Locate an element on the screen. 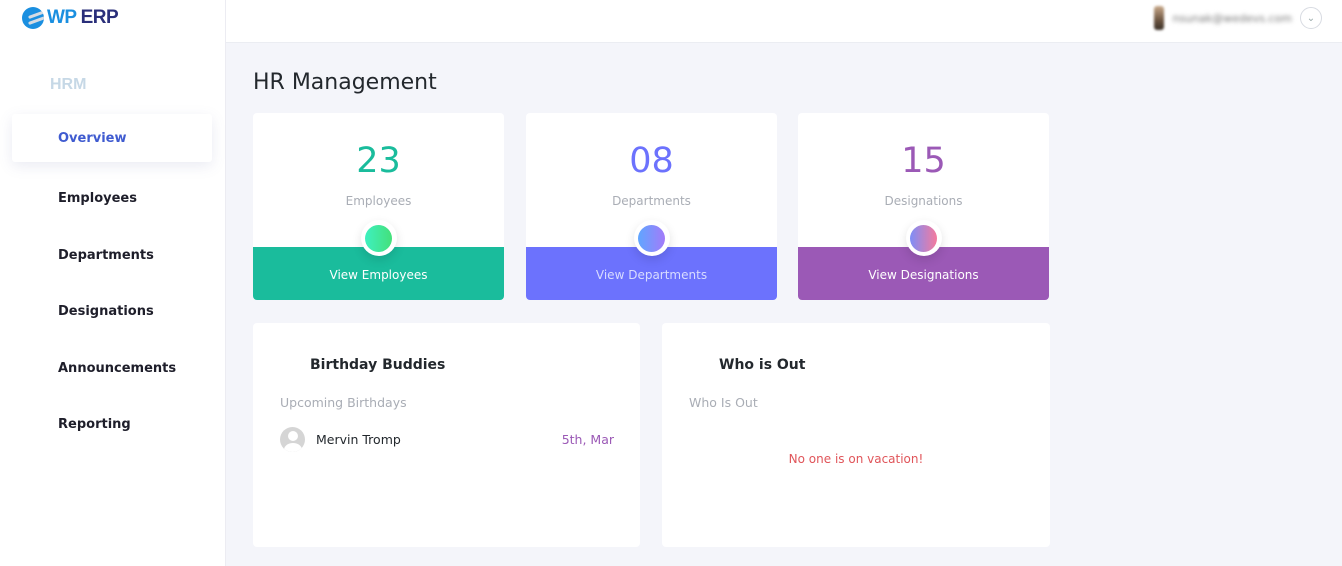  stat-card-employees: 23 Employees View Employees is located at coordinates (378, 206).